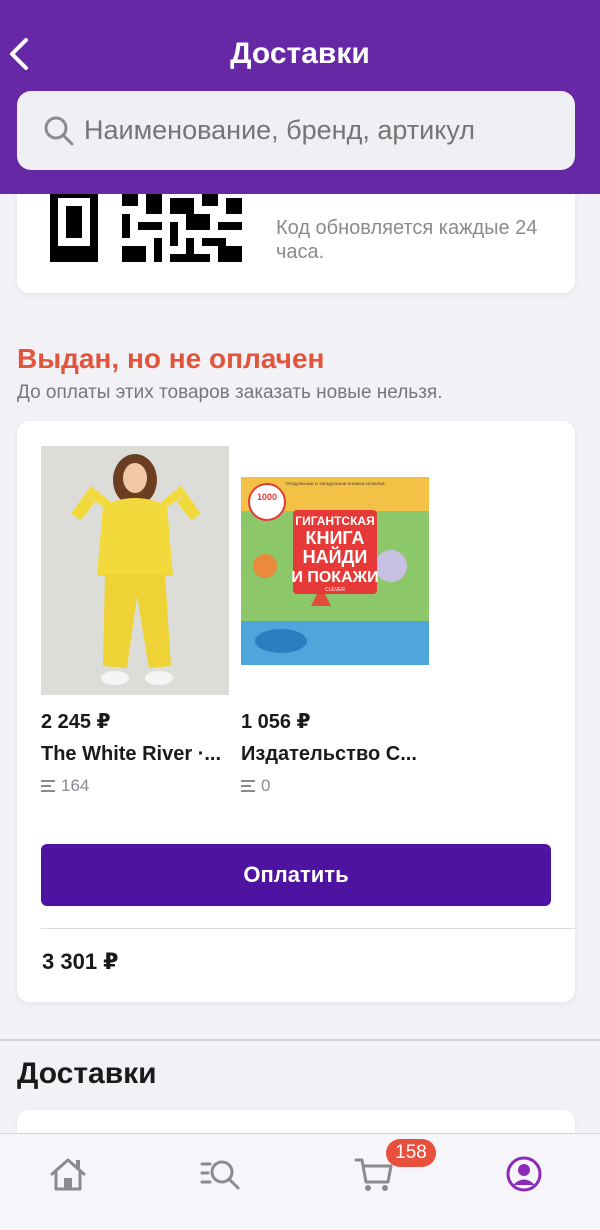 This screenshot has height=1230, width=600. I want to click on tab-profile, so click(524, 1174).